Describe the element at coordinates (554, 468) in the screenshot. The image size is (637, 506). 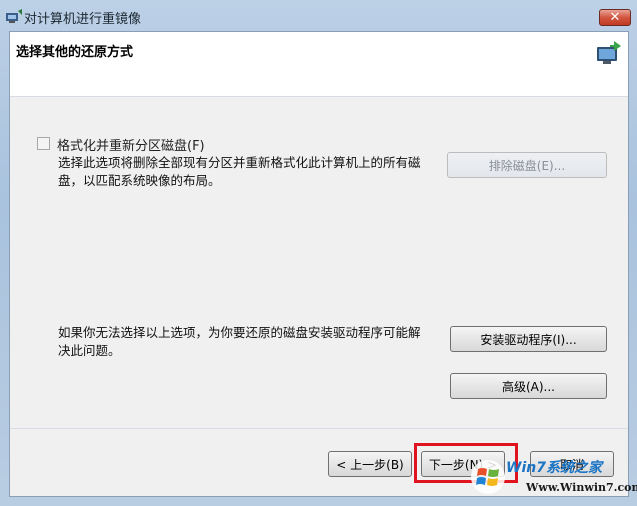
I see `watermark-brand: Win7系统之家` at that location.